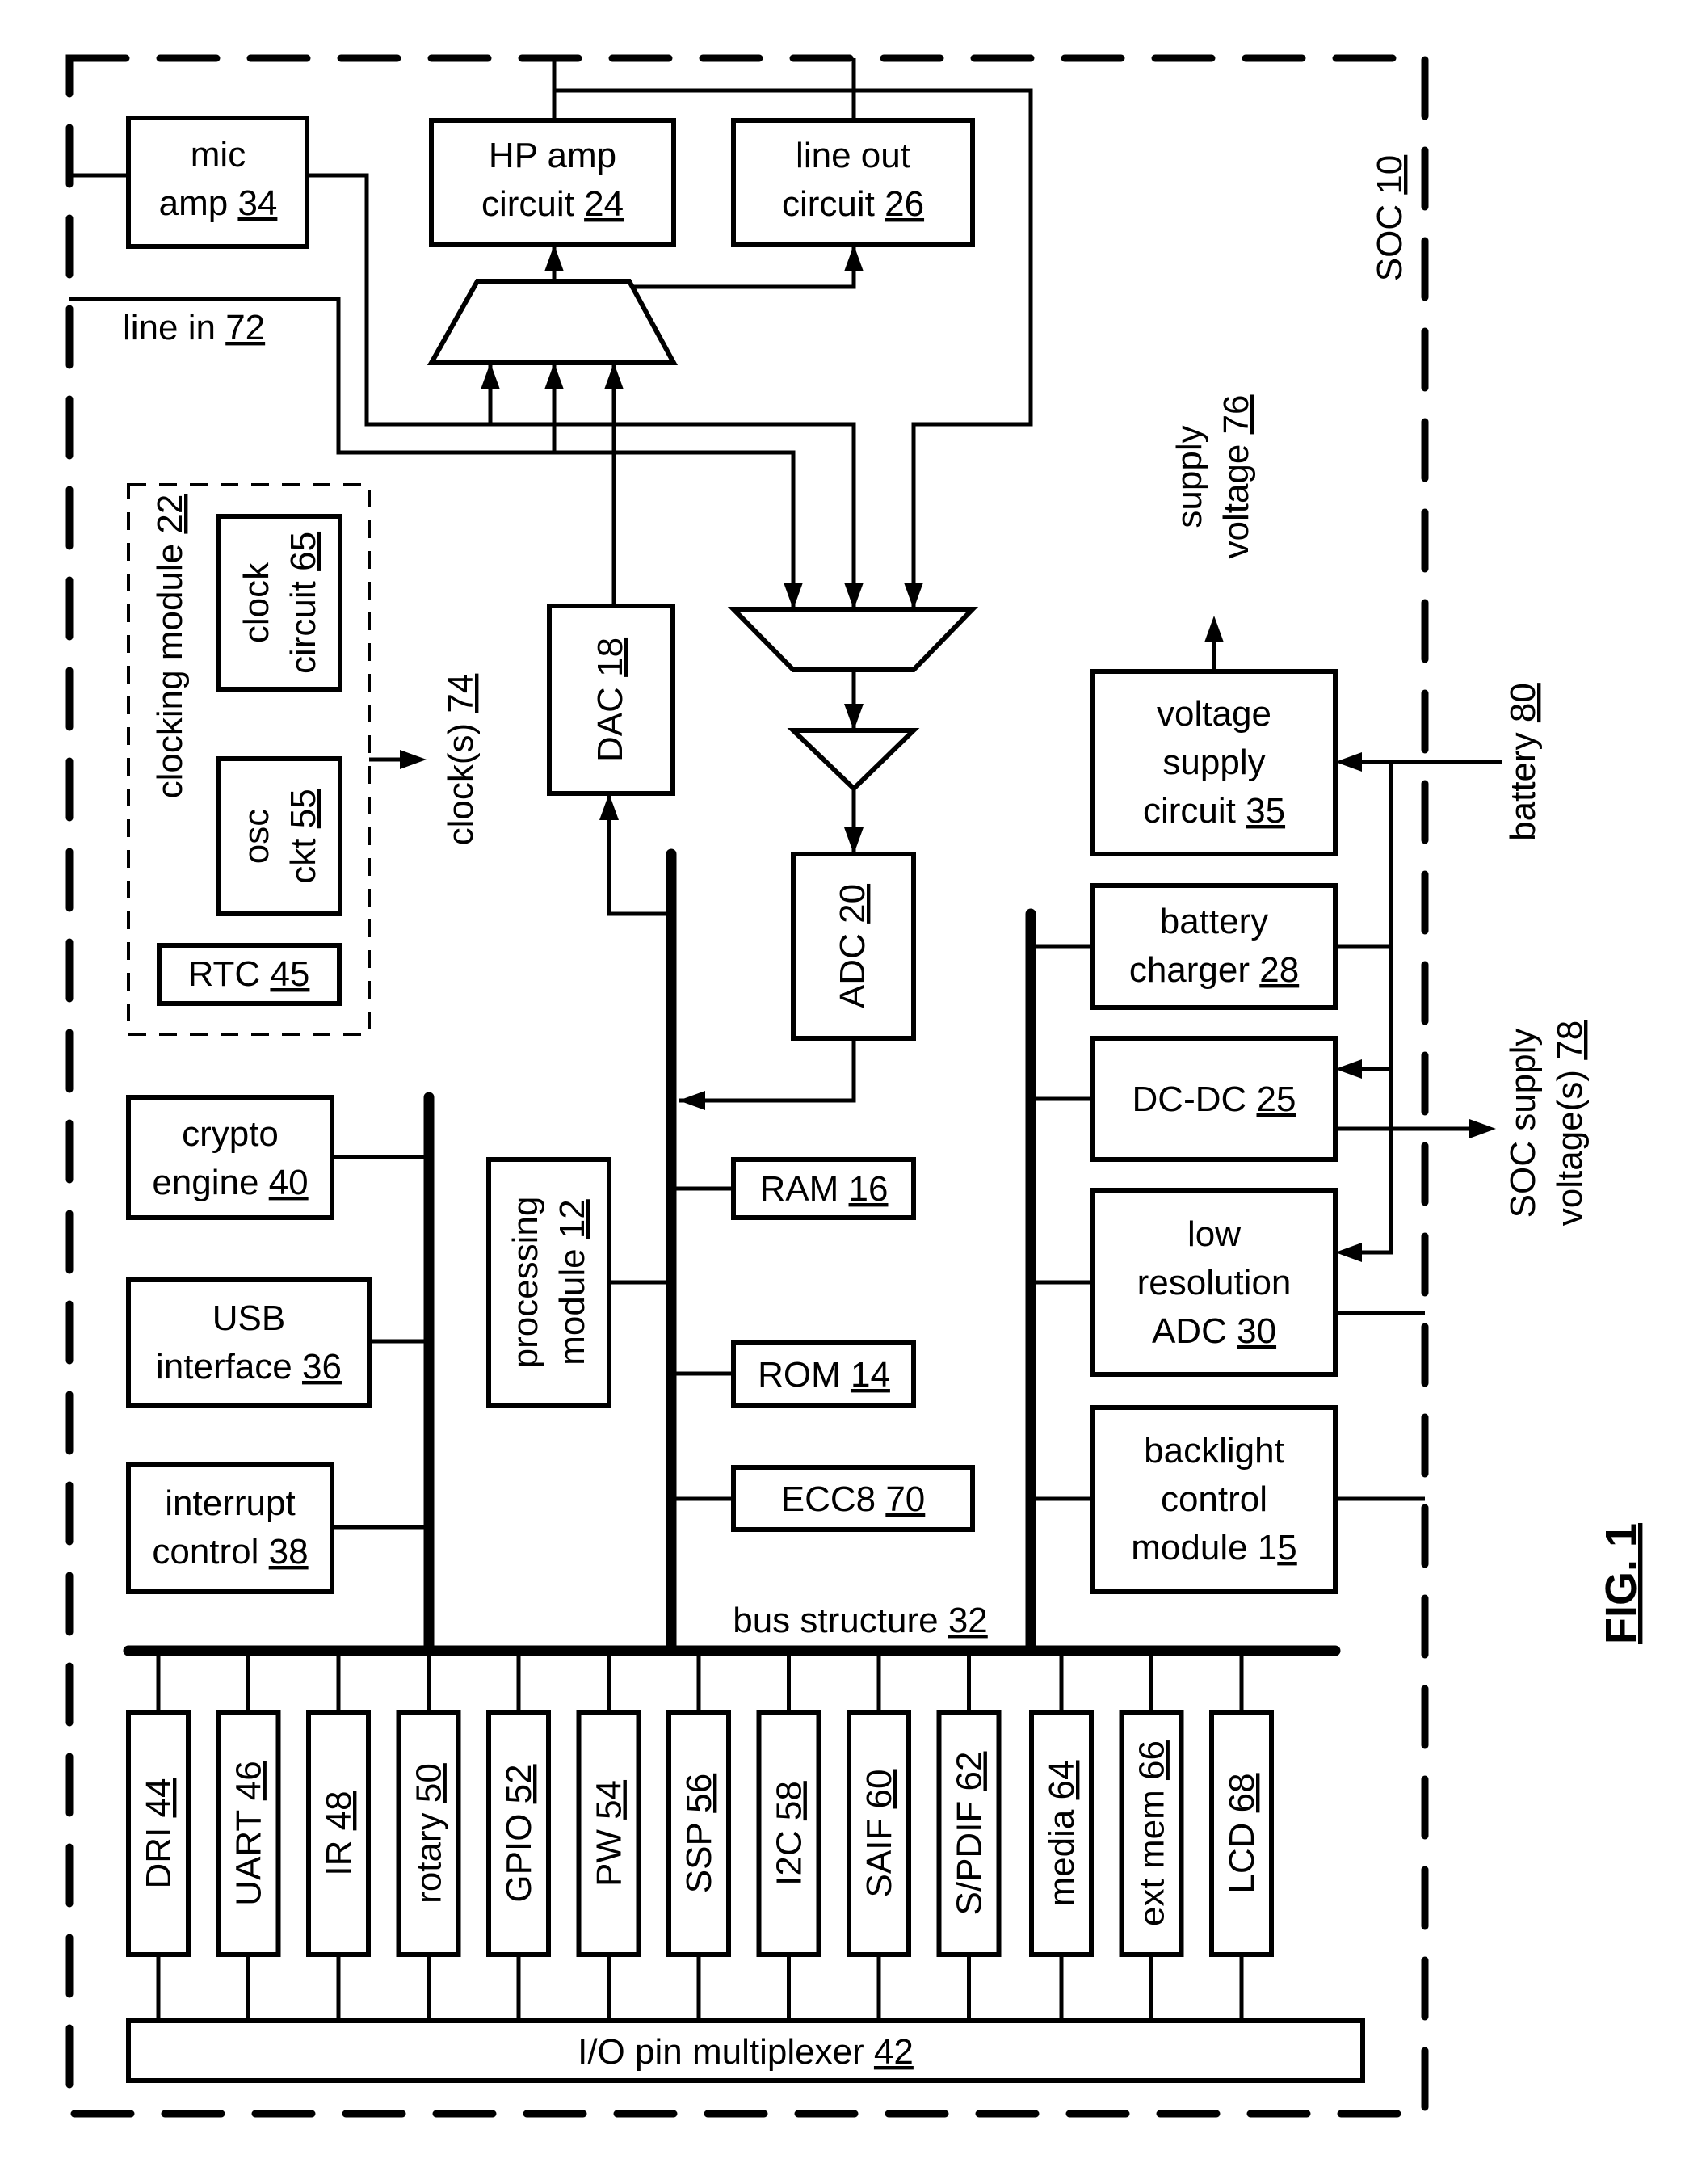 The image size is (1685, 2184). I want to click on pin-block-ssp: SSP 56, so click(698, 1836).